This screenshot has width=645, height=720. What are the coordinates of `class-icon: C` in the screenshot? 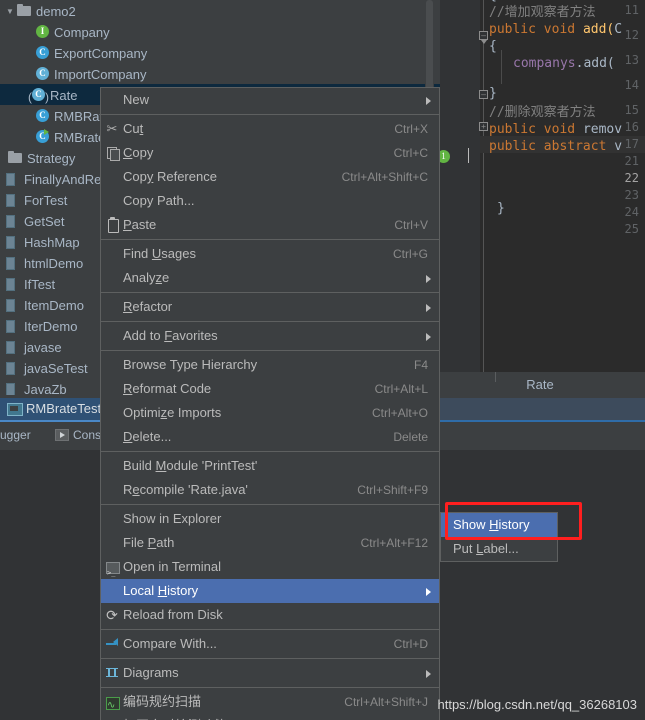 It's located at (42, 52).